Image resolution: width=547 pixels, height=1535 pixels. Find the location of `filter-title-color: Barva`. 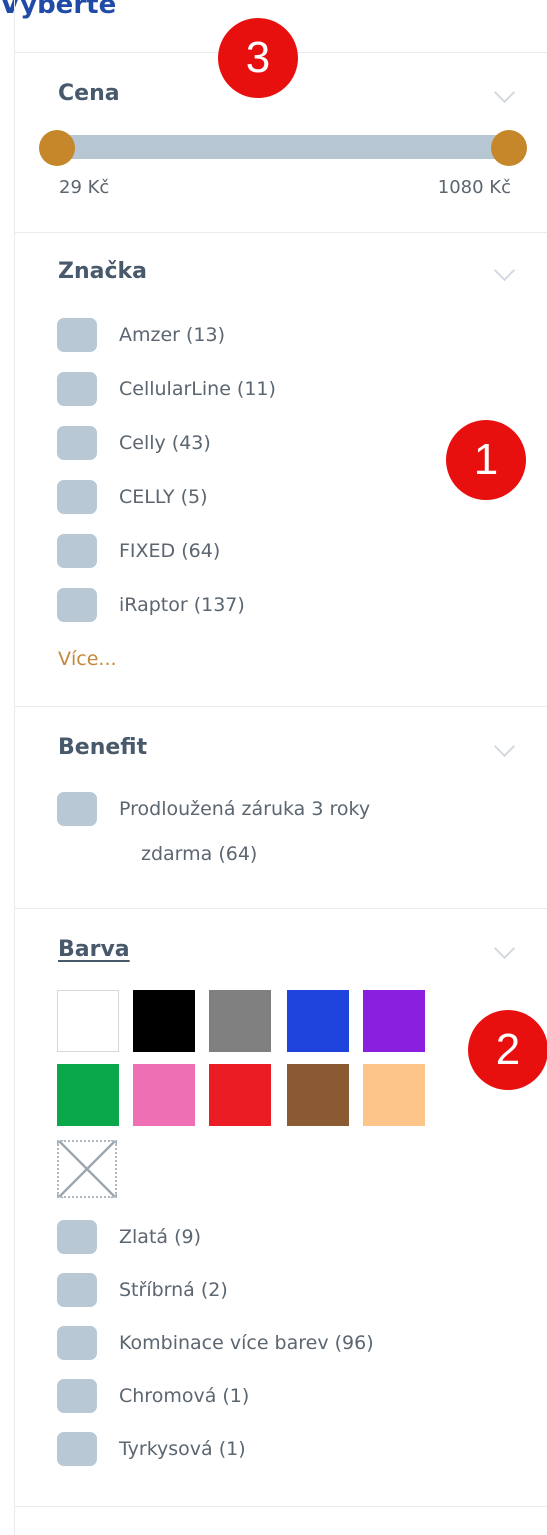

filter-title-color: Barva is located at coordinates (94, 949).